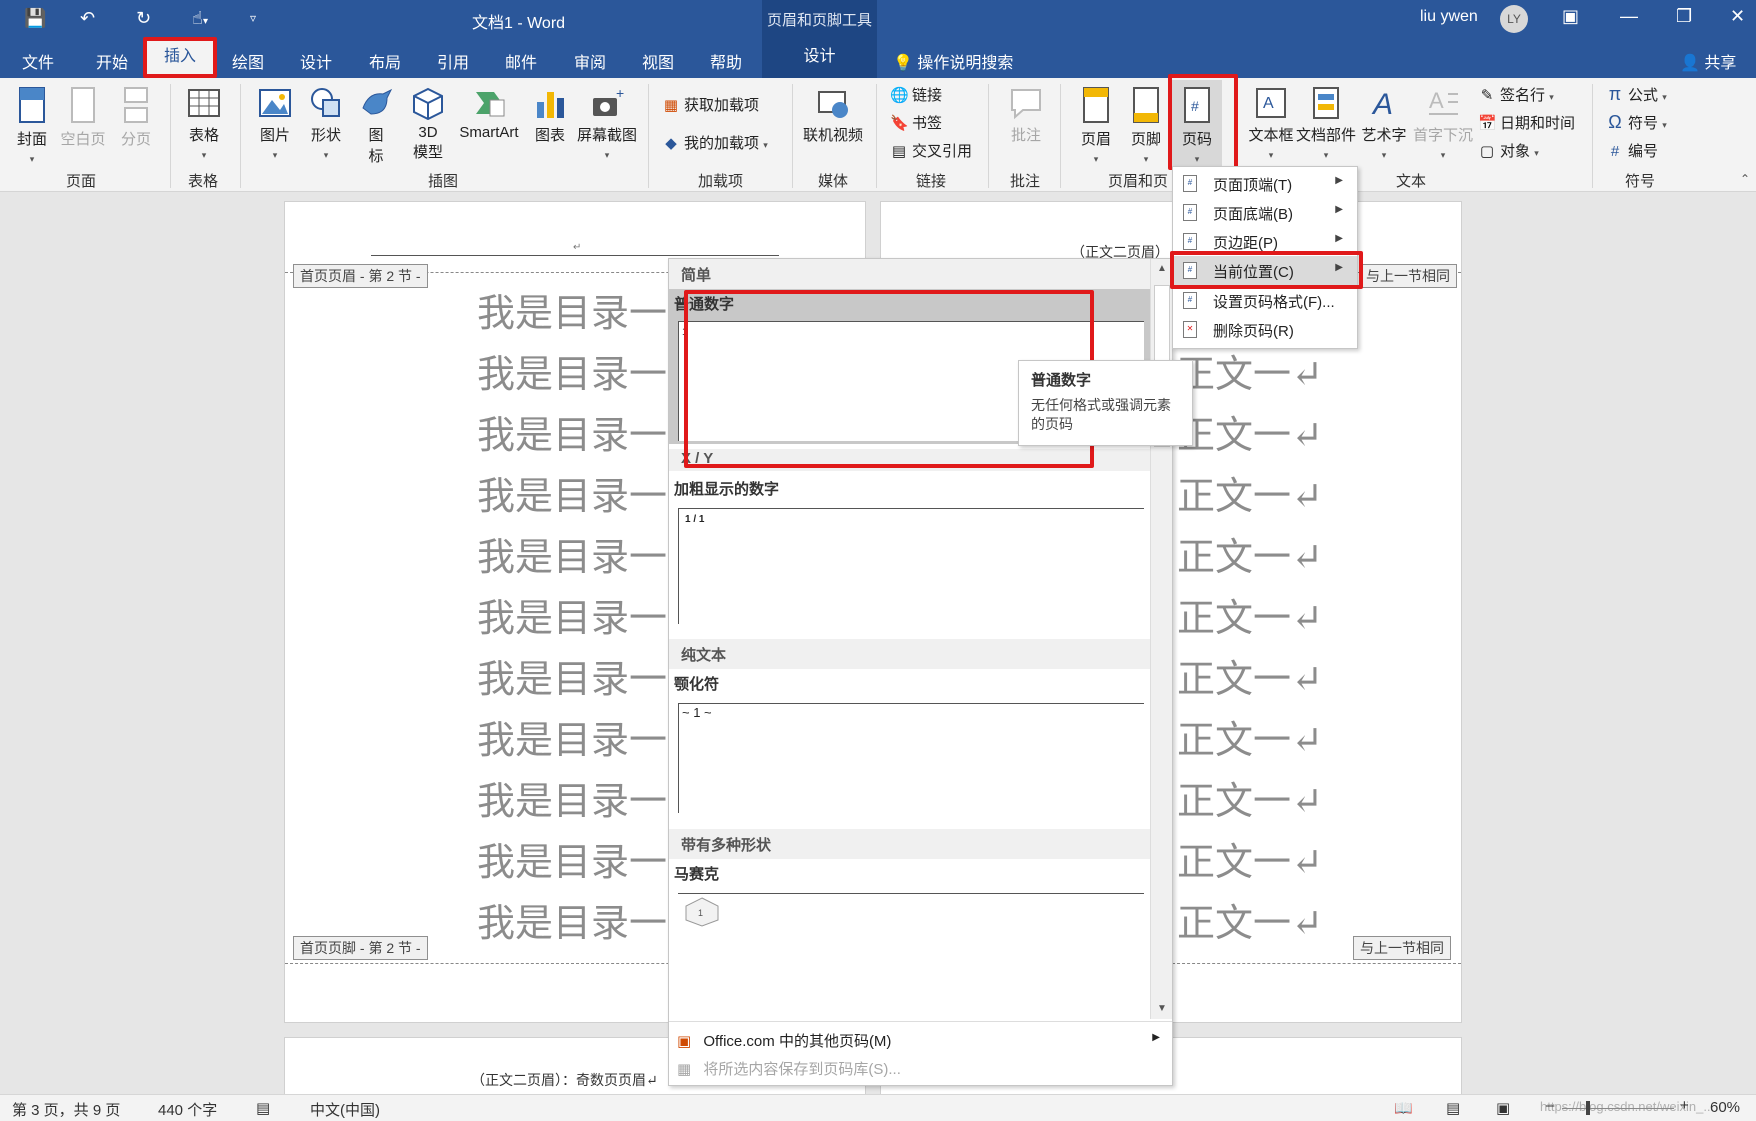 This screenshot has height=1121, width=1756. Describe the element at coordinates (1737, 16) in the screenshot. I see `close-icon: ✕` at that location.